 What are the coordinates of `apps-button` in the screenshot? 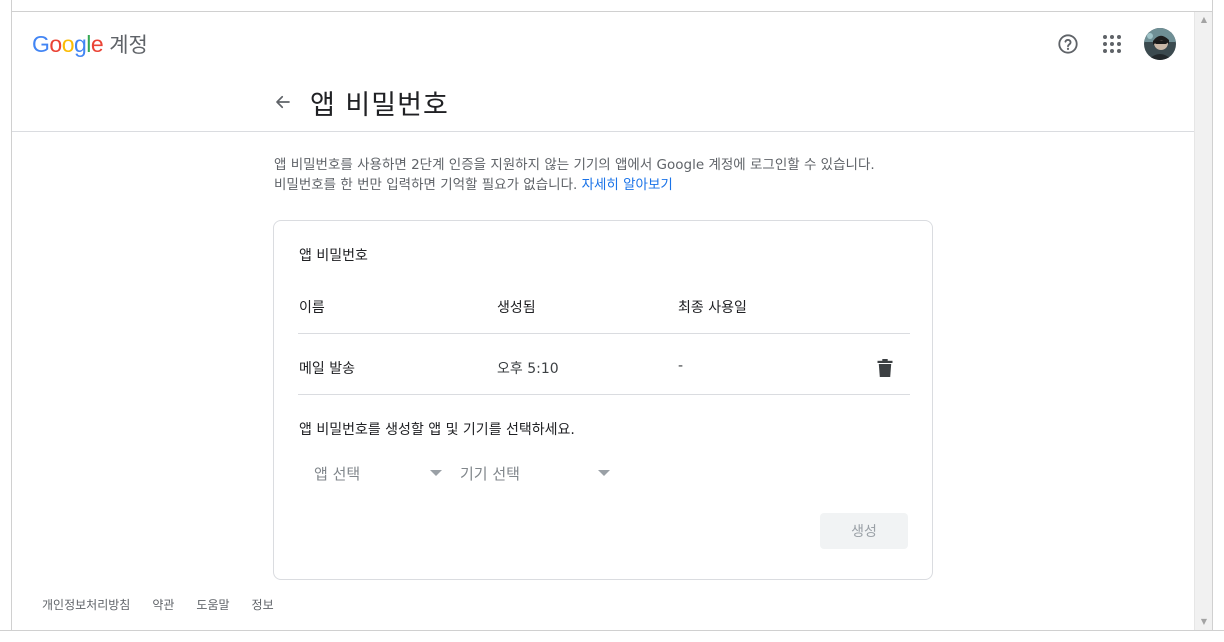 It's located at (1112, 44).